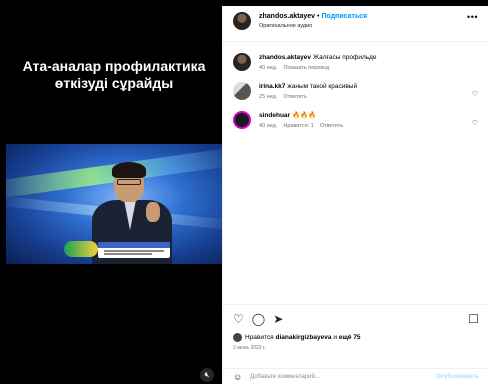  What do you see at coordinates (298, 126) in the screenshot?
I see `comment-likes: Нравится: 1` at bounding box center [298, 126].